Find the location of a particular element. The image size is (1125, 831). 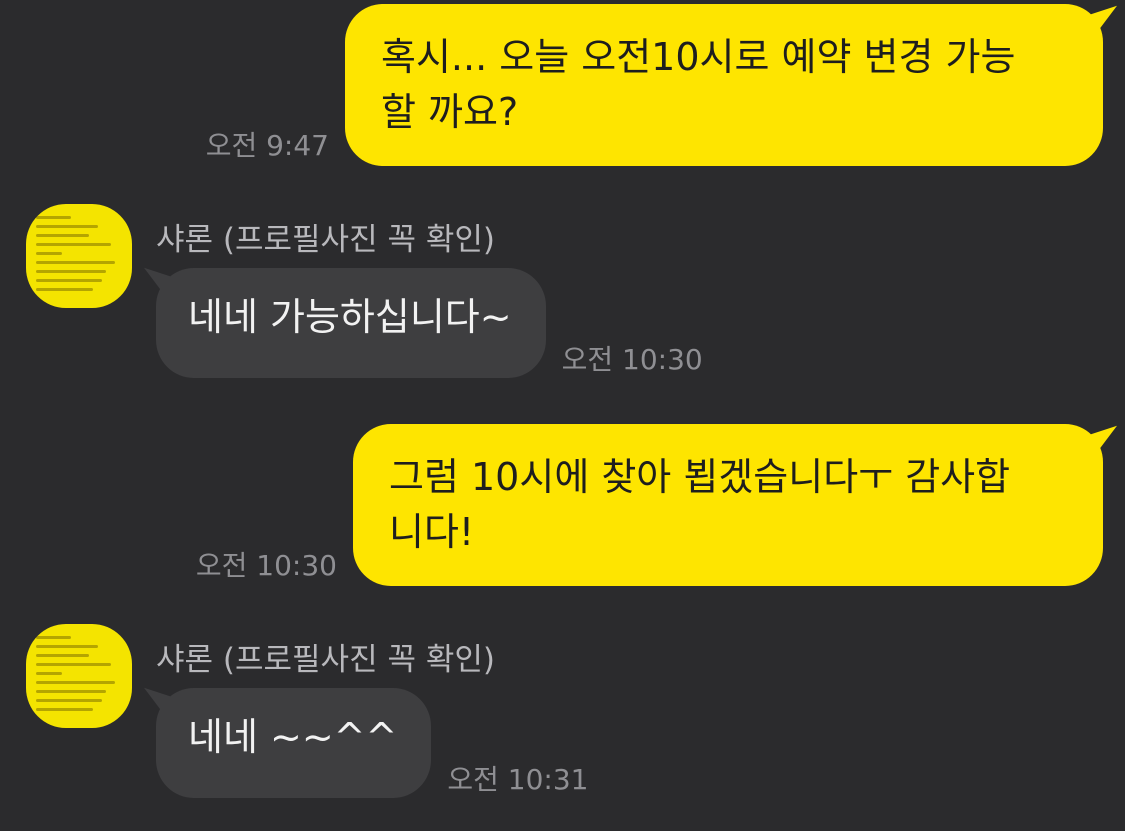

incoming-message-row: 네네 ~~^^ 오전 10:31 is located at coordinates (372, 743).